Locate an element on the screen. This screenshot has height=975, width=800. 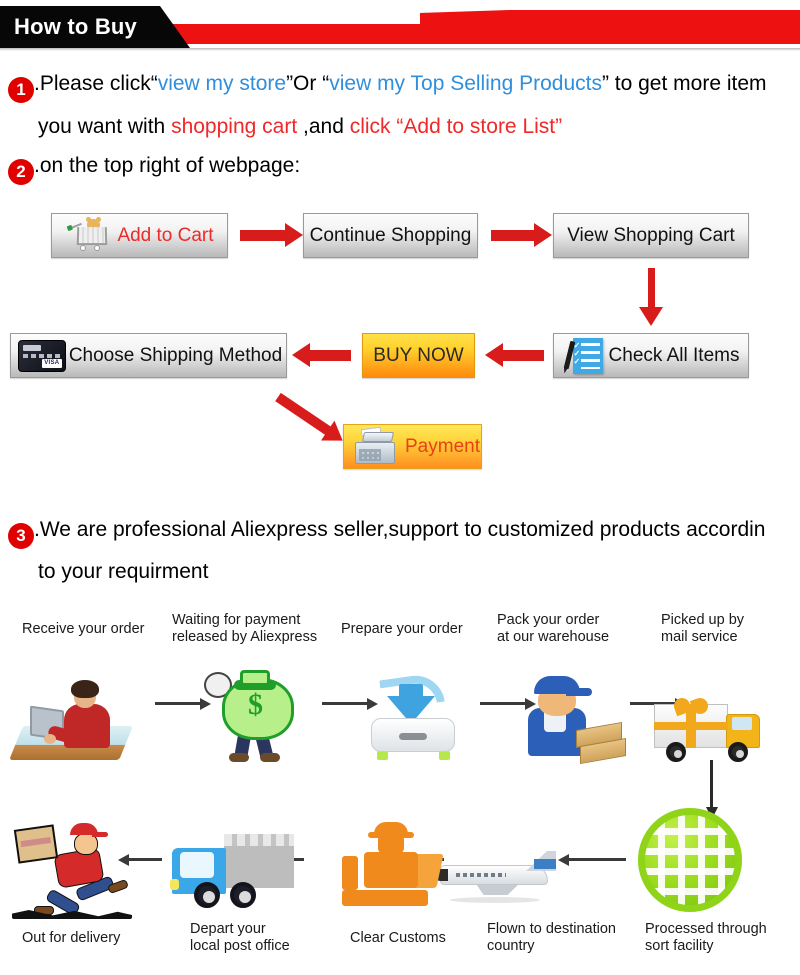
process-label-line2: sort facility is located at coordinates (679, 946).